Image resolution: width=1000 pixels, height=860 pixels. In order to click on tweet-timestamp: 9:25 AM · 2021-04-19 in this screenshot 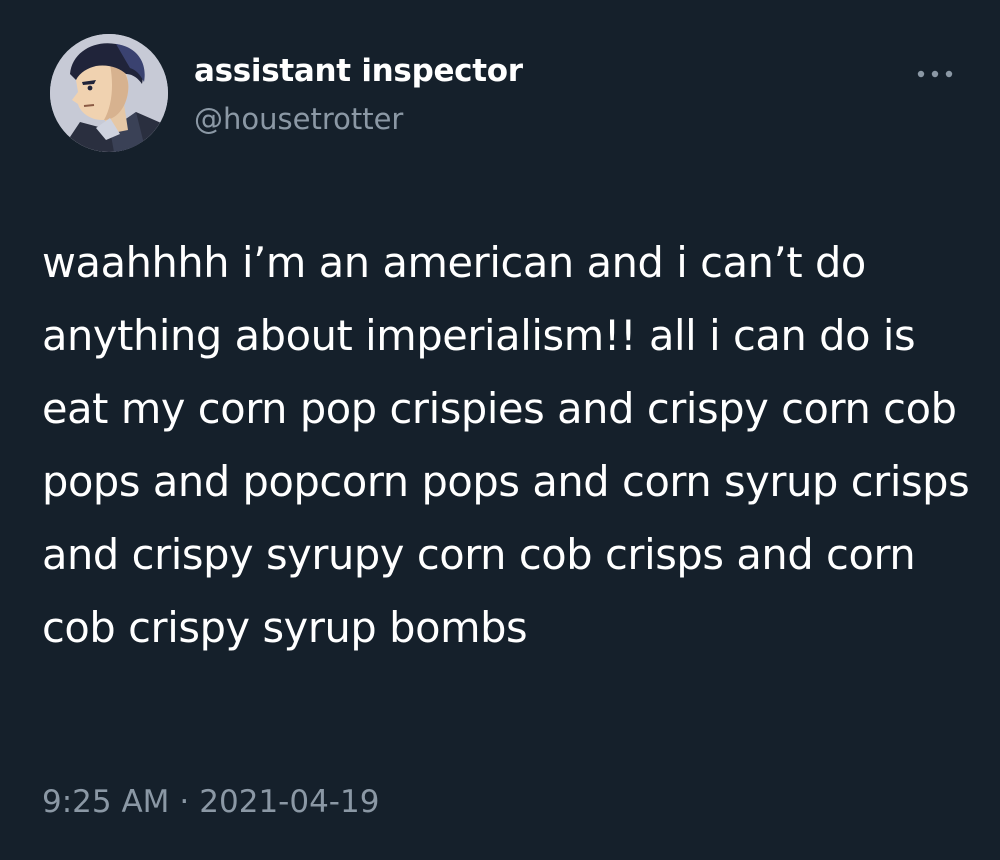, I will do `click(210, 802)`.